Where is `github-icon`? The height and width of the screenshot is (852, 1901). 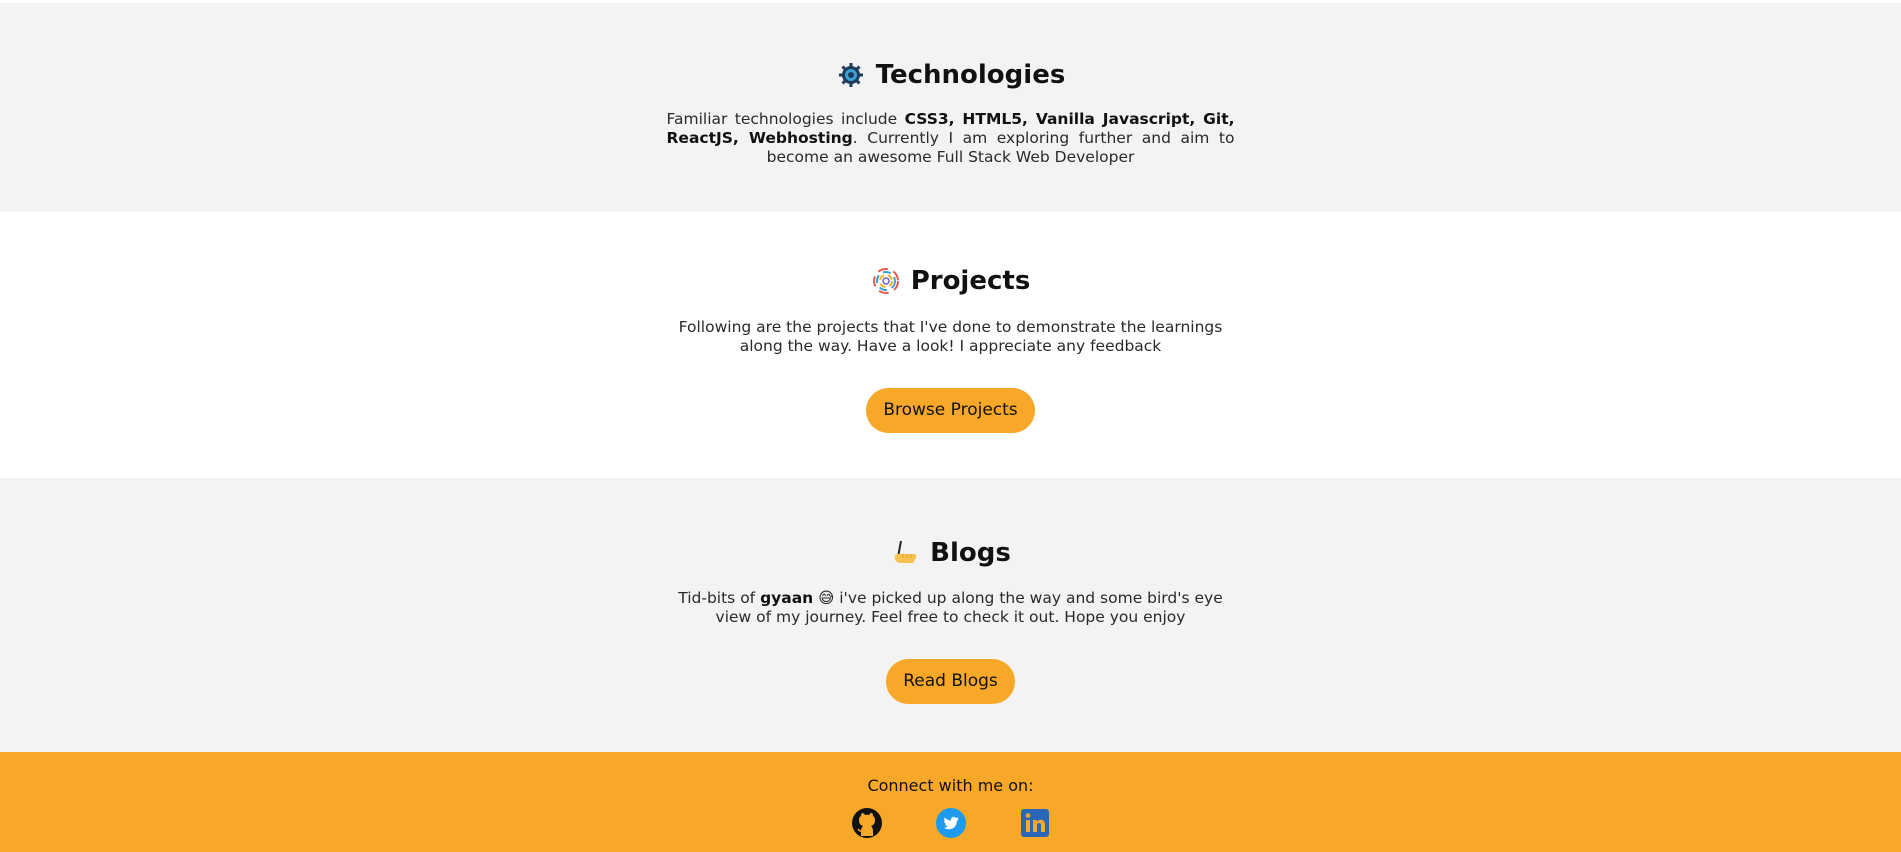
github-icon is located at coordinates (867, 825).